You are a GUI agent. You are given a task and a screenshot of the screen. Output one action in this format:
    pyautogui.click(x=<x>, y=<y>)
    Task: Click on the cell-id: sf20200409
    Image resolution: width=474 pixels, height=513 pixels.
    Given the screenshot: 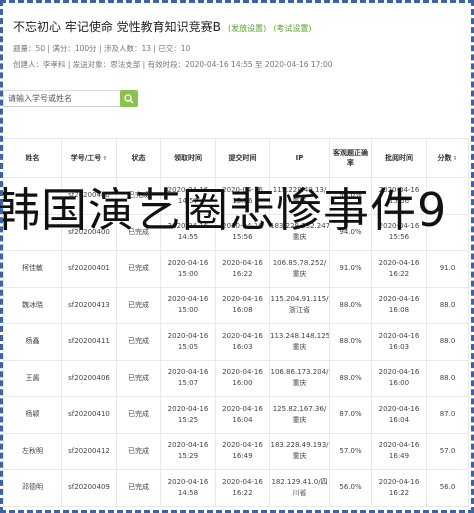 What is the action you would take?
    pyautogui.click(x=89, y=488)
    